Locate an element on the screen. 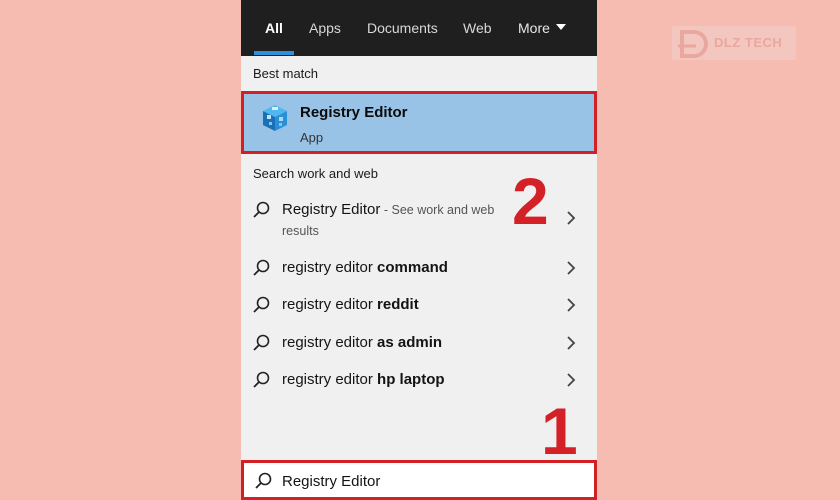 The height and width of the screenshot is (500, 840). web-result-item: registry editor reddit is located at coordinates (419, 305).